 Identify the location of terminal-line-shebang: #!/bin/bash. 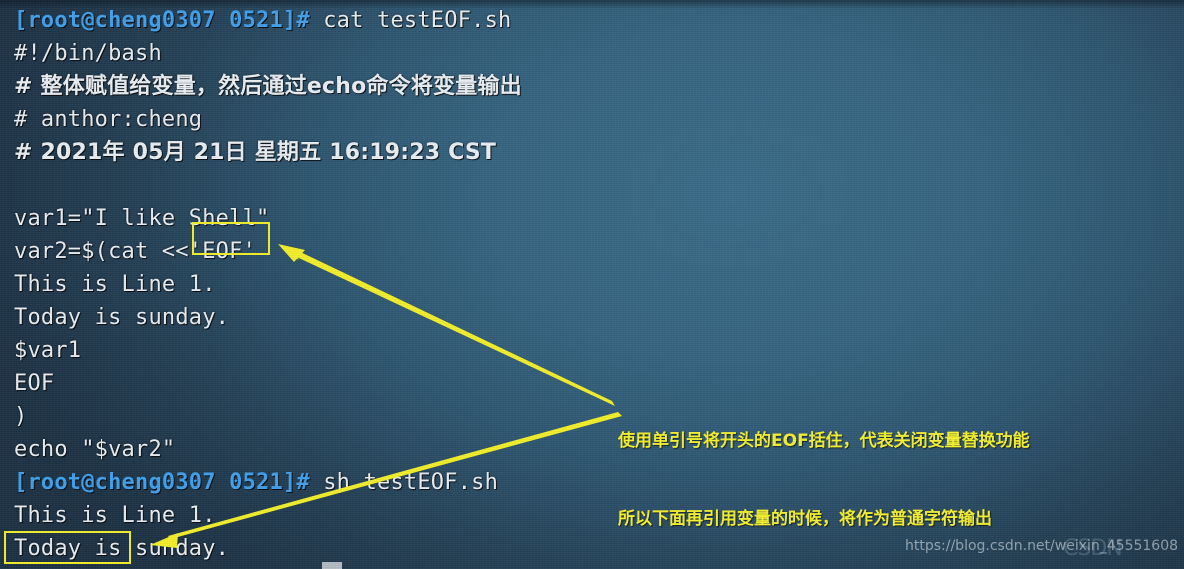
(88, 53).